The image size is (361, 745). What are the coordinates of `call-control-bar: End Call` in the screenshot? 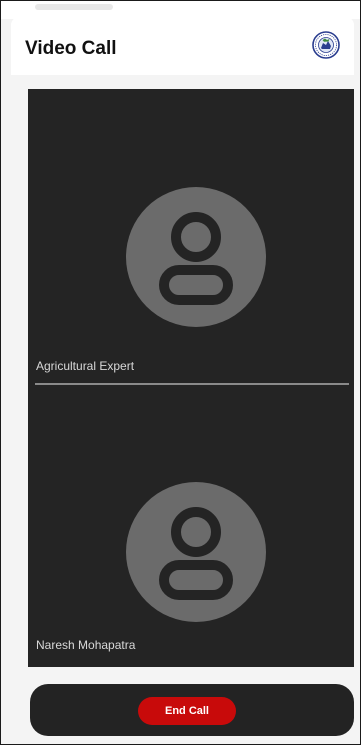 It's located at (192, 710).